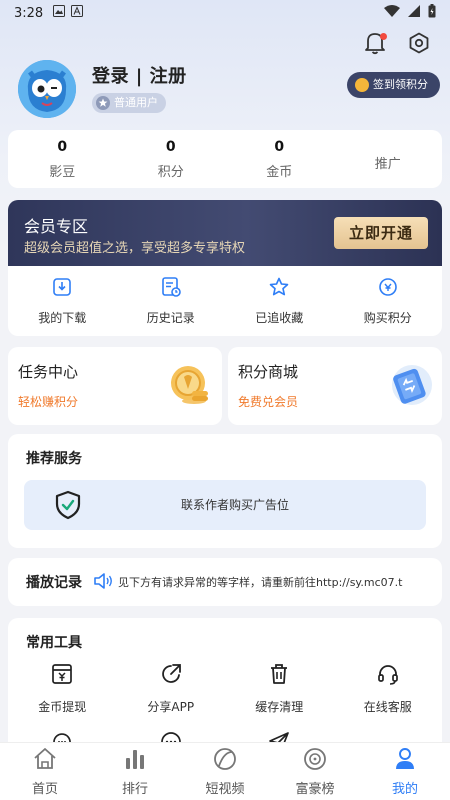 The image size is (450, 800). I want to click on tab-label: 短视频, so click(225, 789).